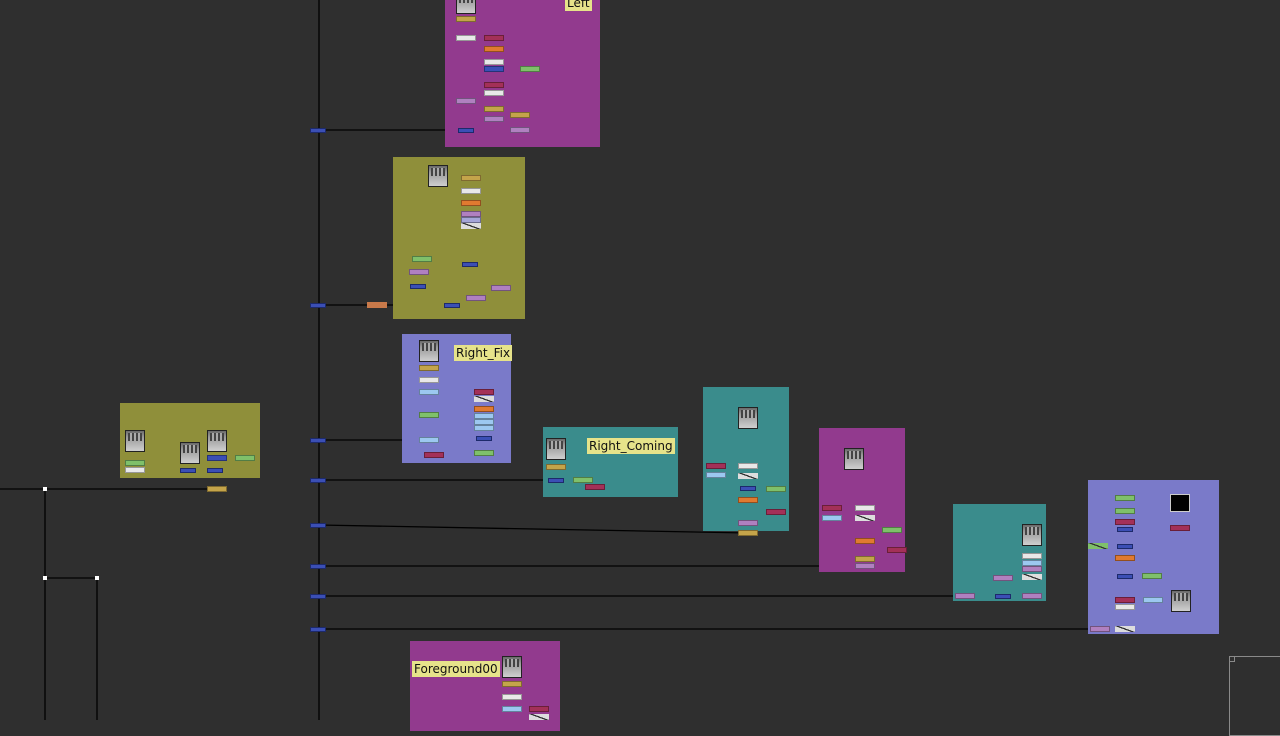 The height and width of the screenshot is (736, 1280). What do you see at coordinates (1153, 557) in the screenshot?
I see `backdrop-blue-right` at bounding box center [1153, 557].